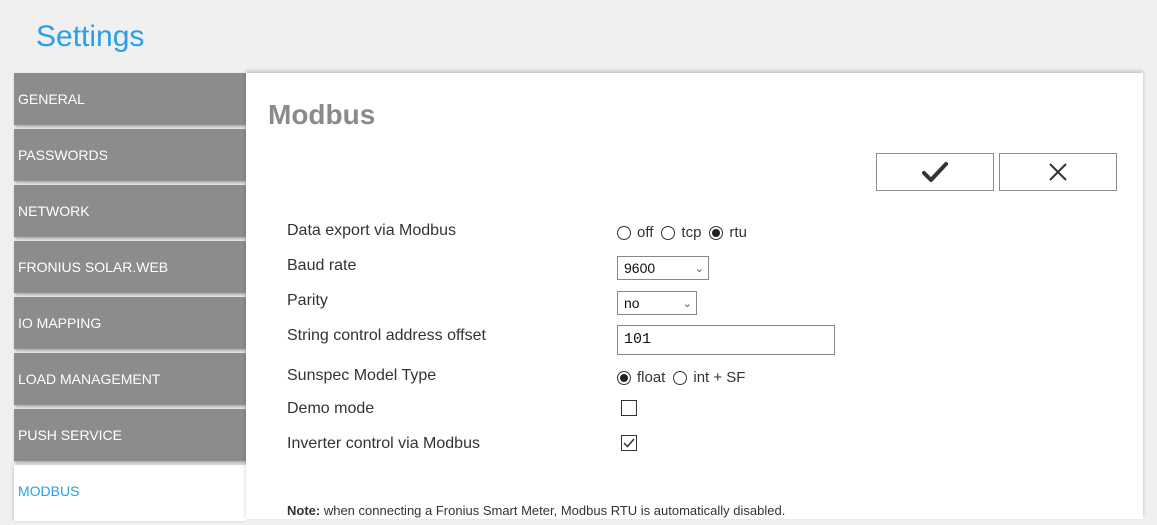  What do you see at coordinates (680, 377) in the screenshot?
I see `sunspec-int-sf-radio` at bounding box center [680, 377].